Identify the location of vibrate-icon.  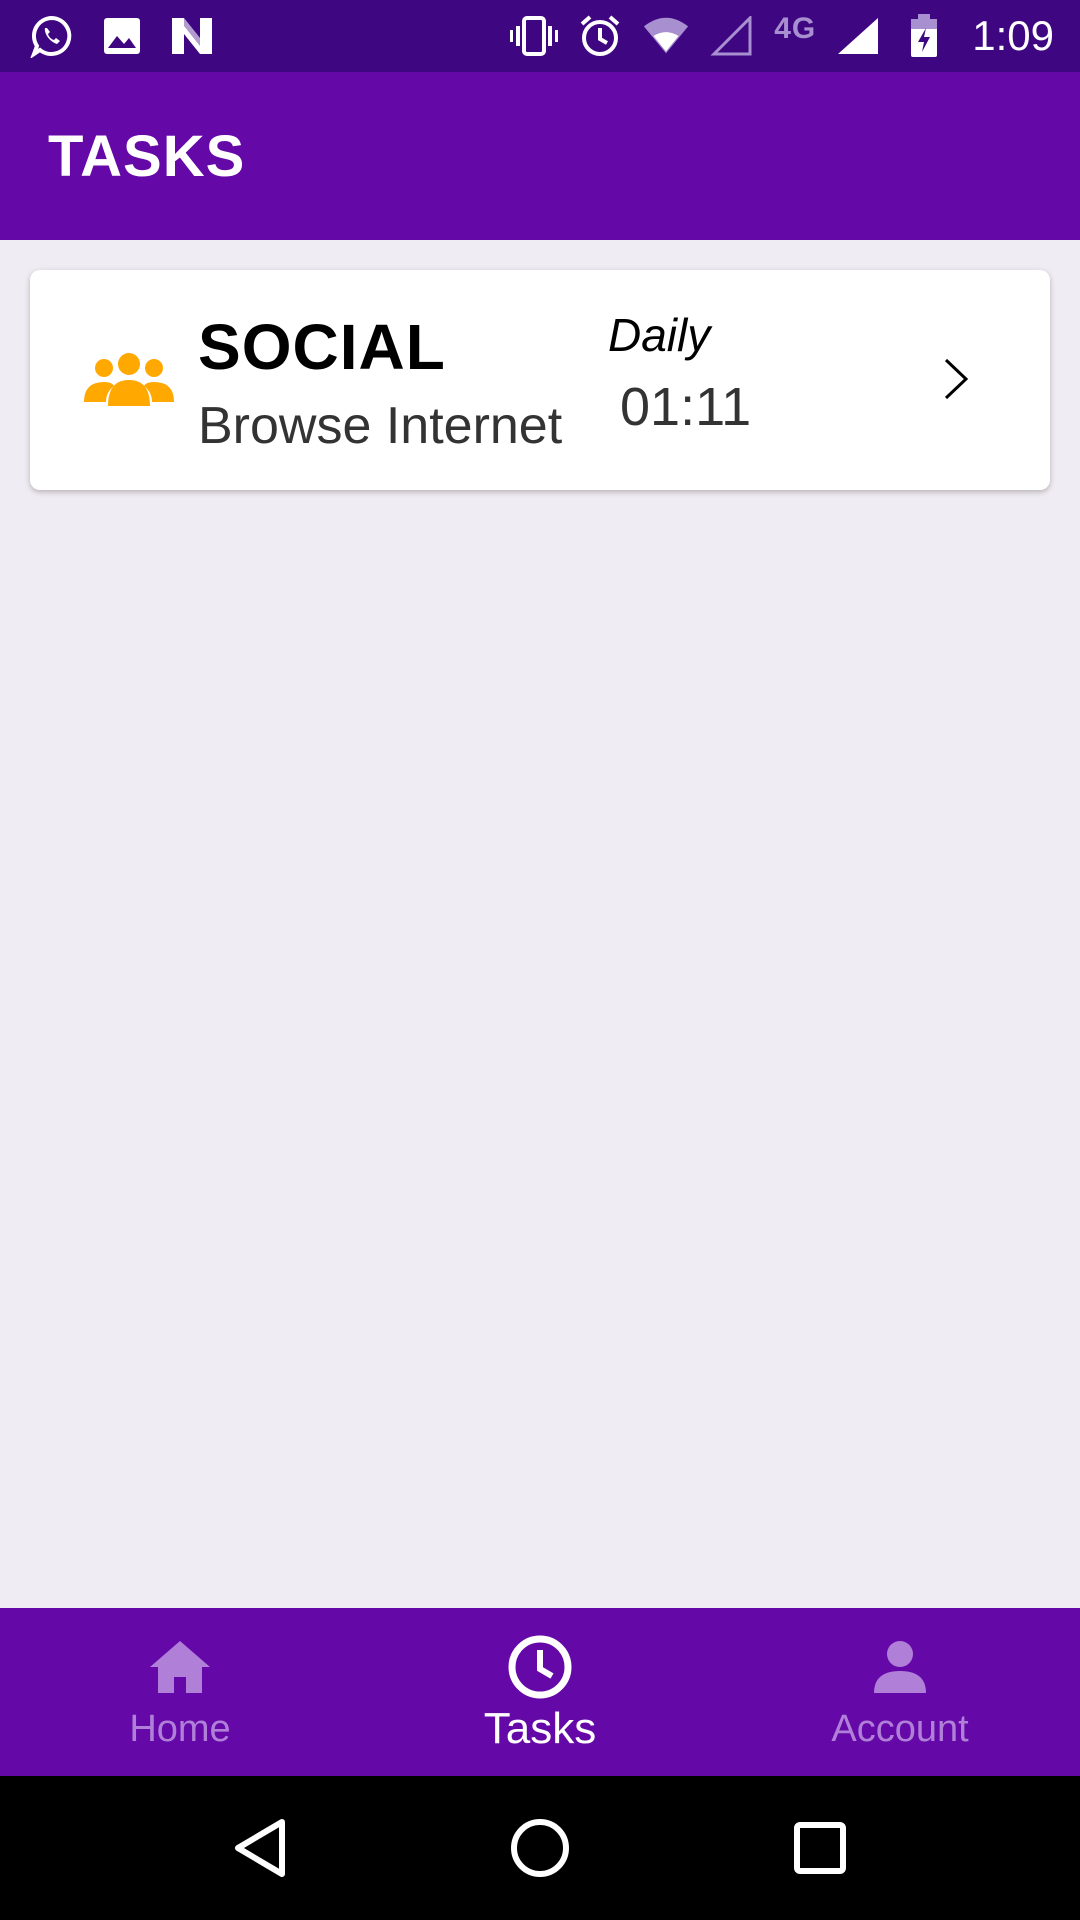
(534, 36).